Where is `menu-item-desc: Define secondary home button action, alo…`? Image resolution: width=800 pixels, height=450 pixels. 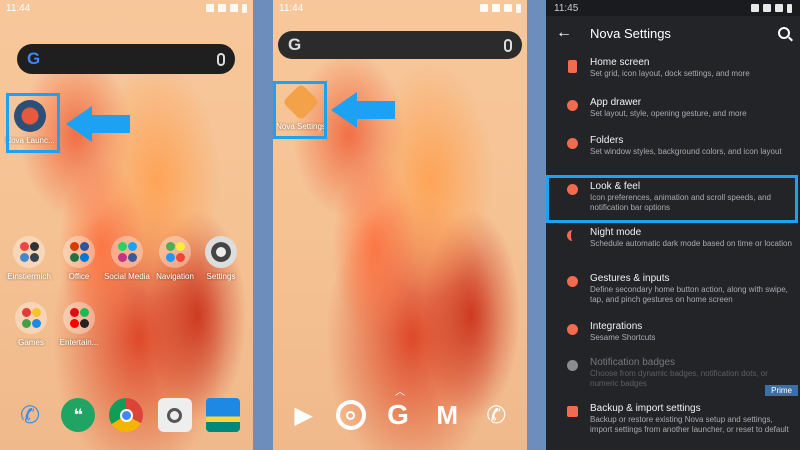
menu-item-desc: Define secondary home button action, alo… is located at coordinates (689, 294).